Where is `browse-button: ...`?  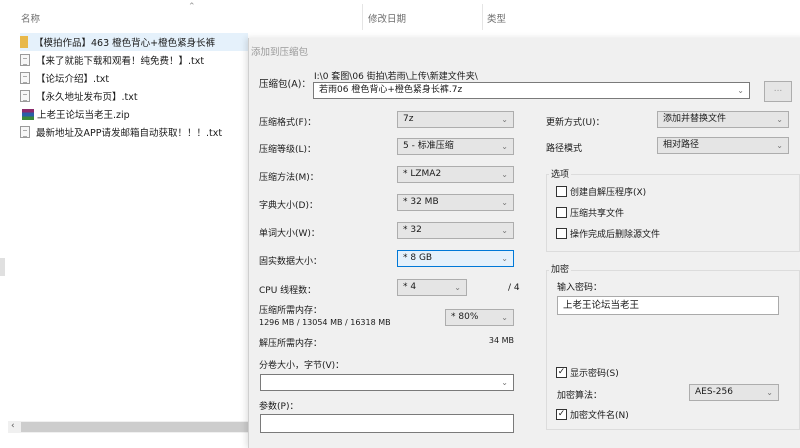 browse-button: ... is located at coordinates (778, 91).